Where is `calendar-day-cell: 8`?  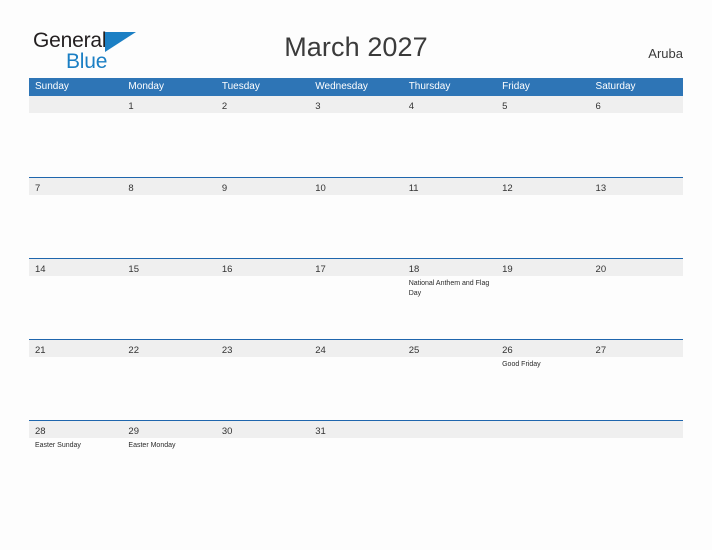
calendar-day-cell: 8 is located at coordinates (169, 218).